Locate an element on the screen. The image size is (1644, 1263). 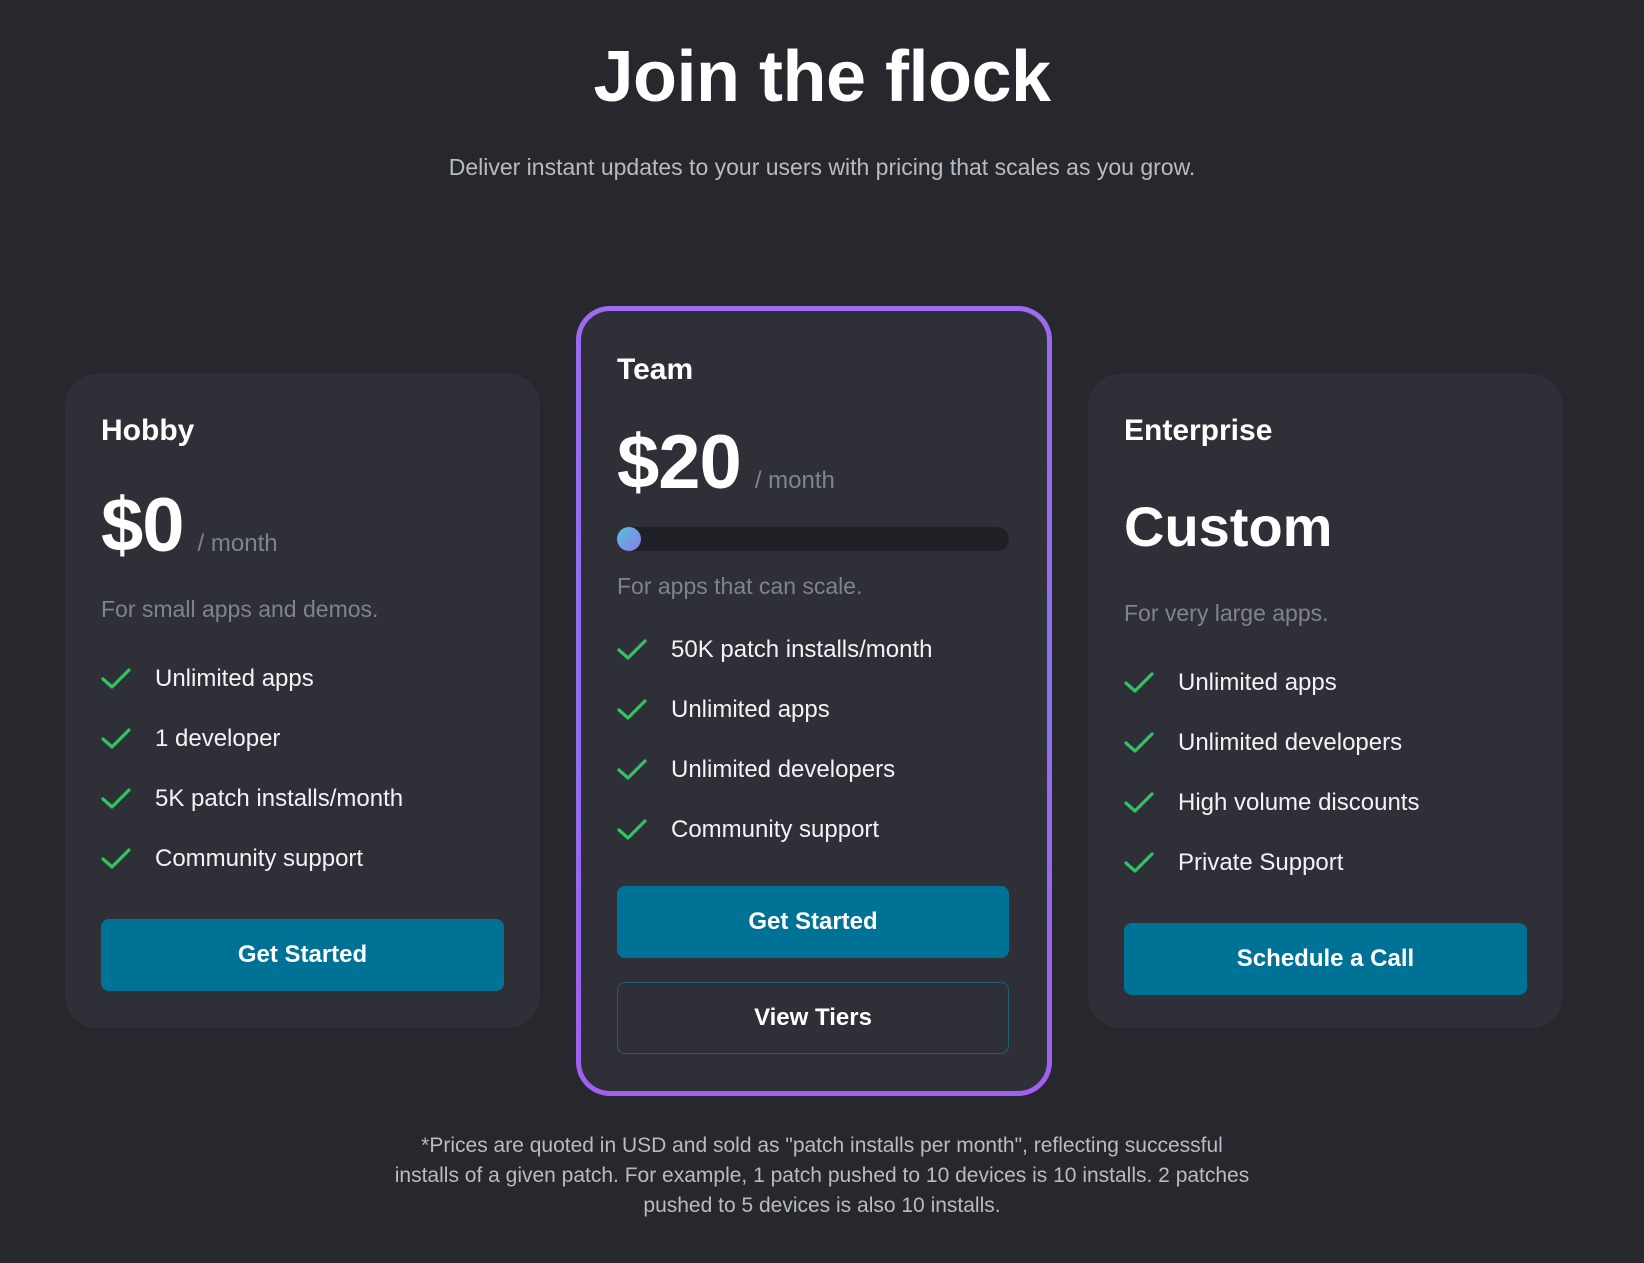
price-row: $0 / month is located at coordinates (302, 525).